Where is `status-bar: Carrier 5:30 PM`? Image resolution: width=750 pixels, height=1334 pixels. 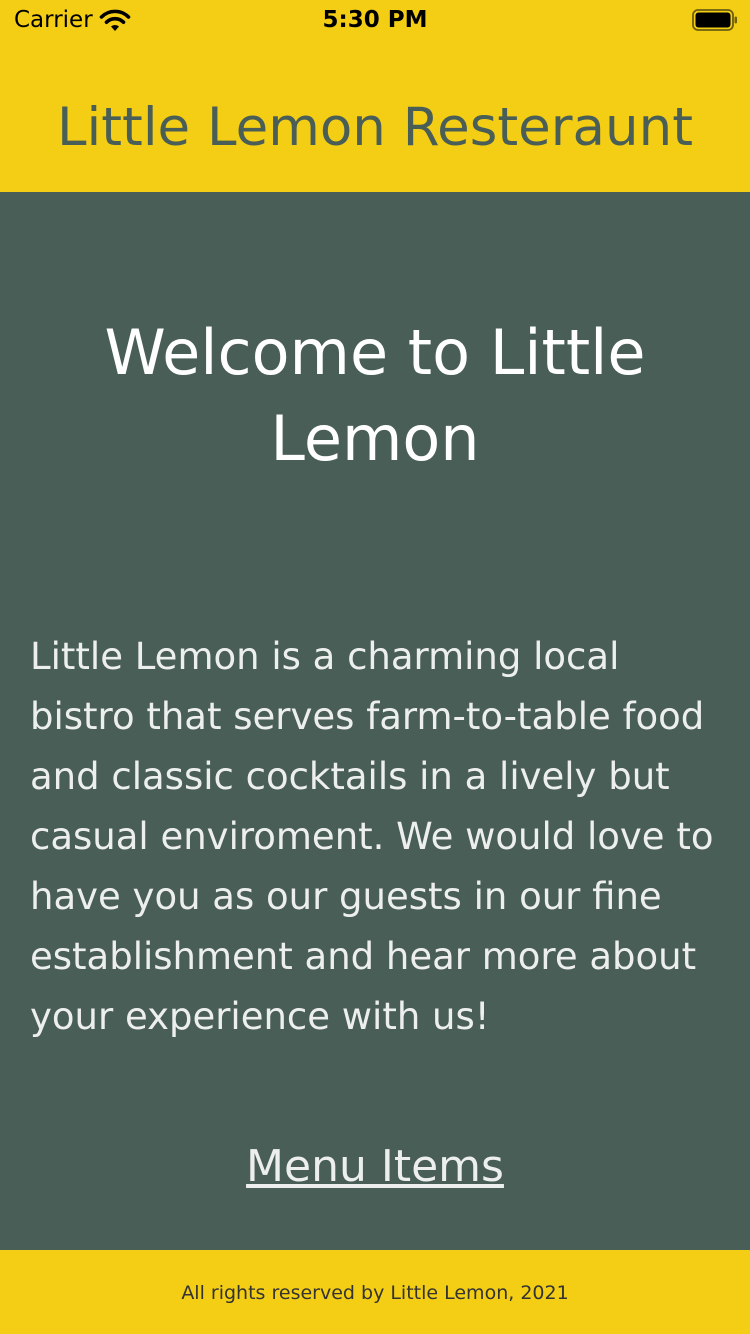
status-bar: Carrier 5:30 PM is located at coordinates (375, 20).